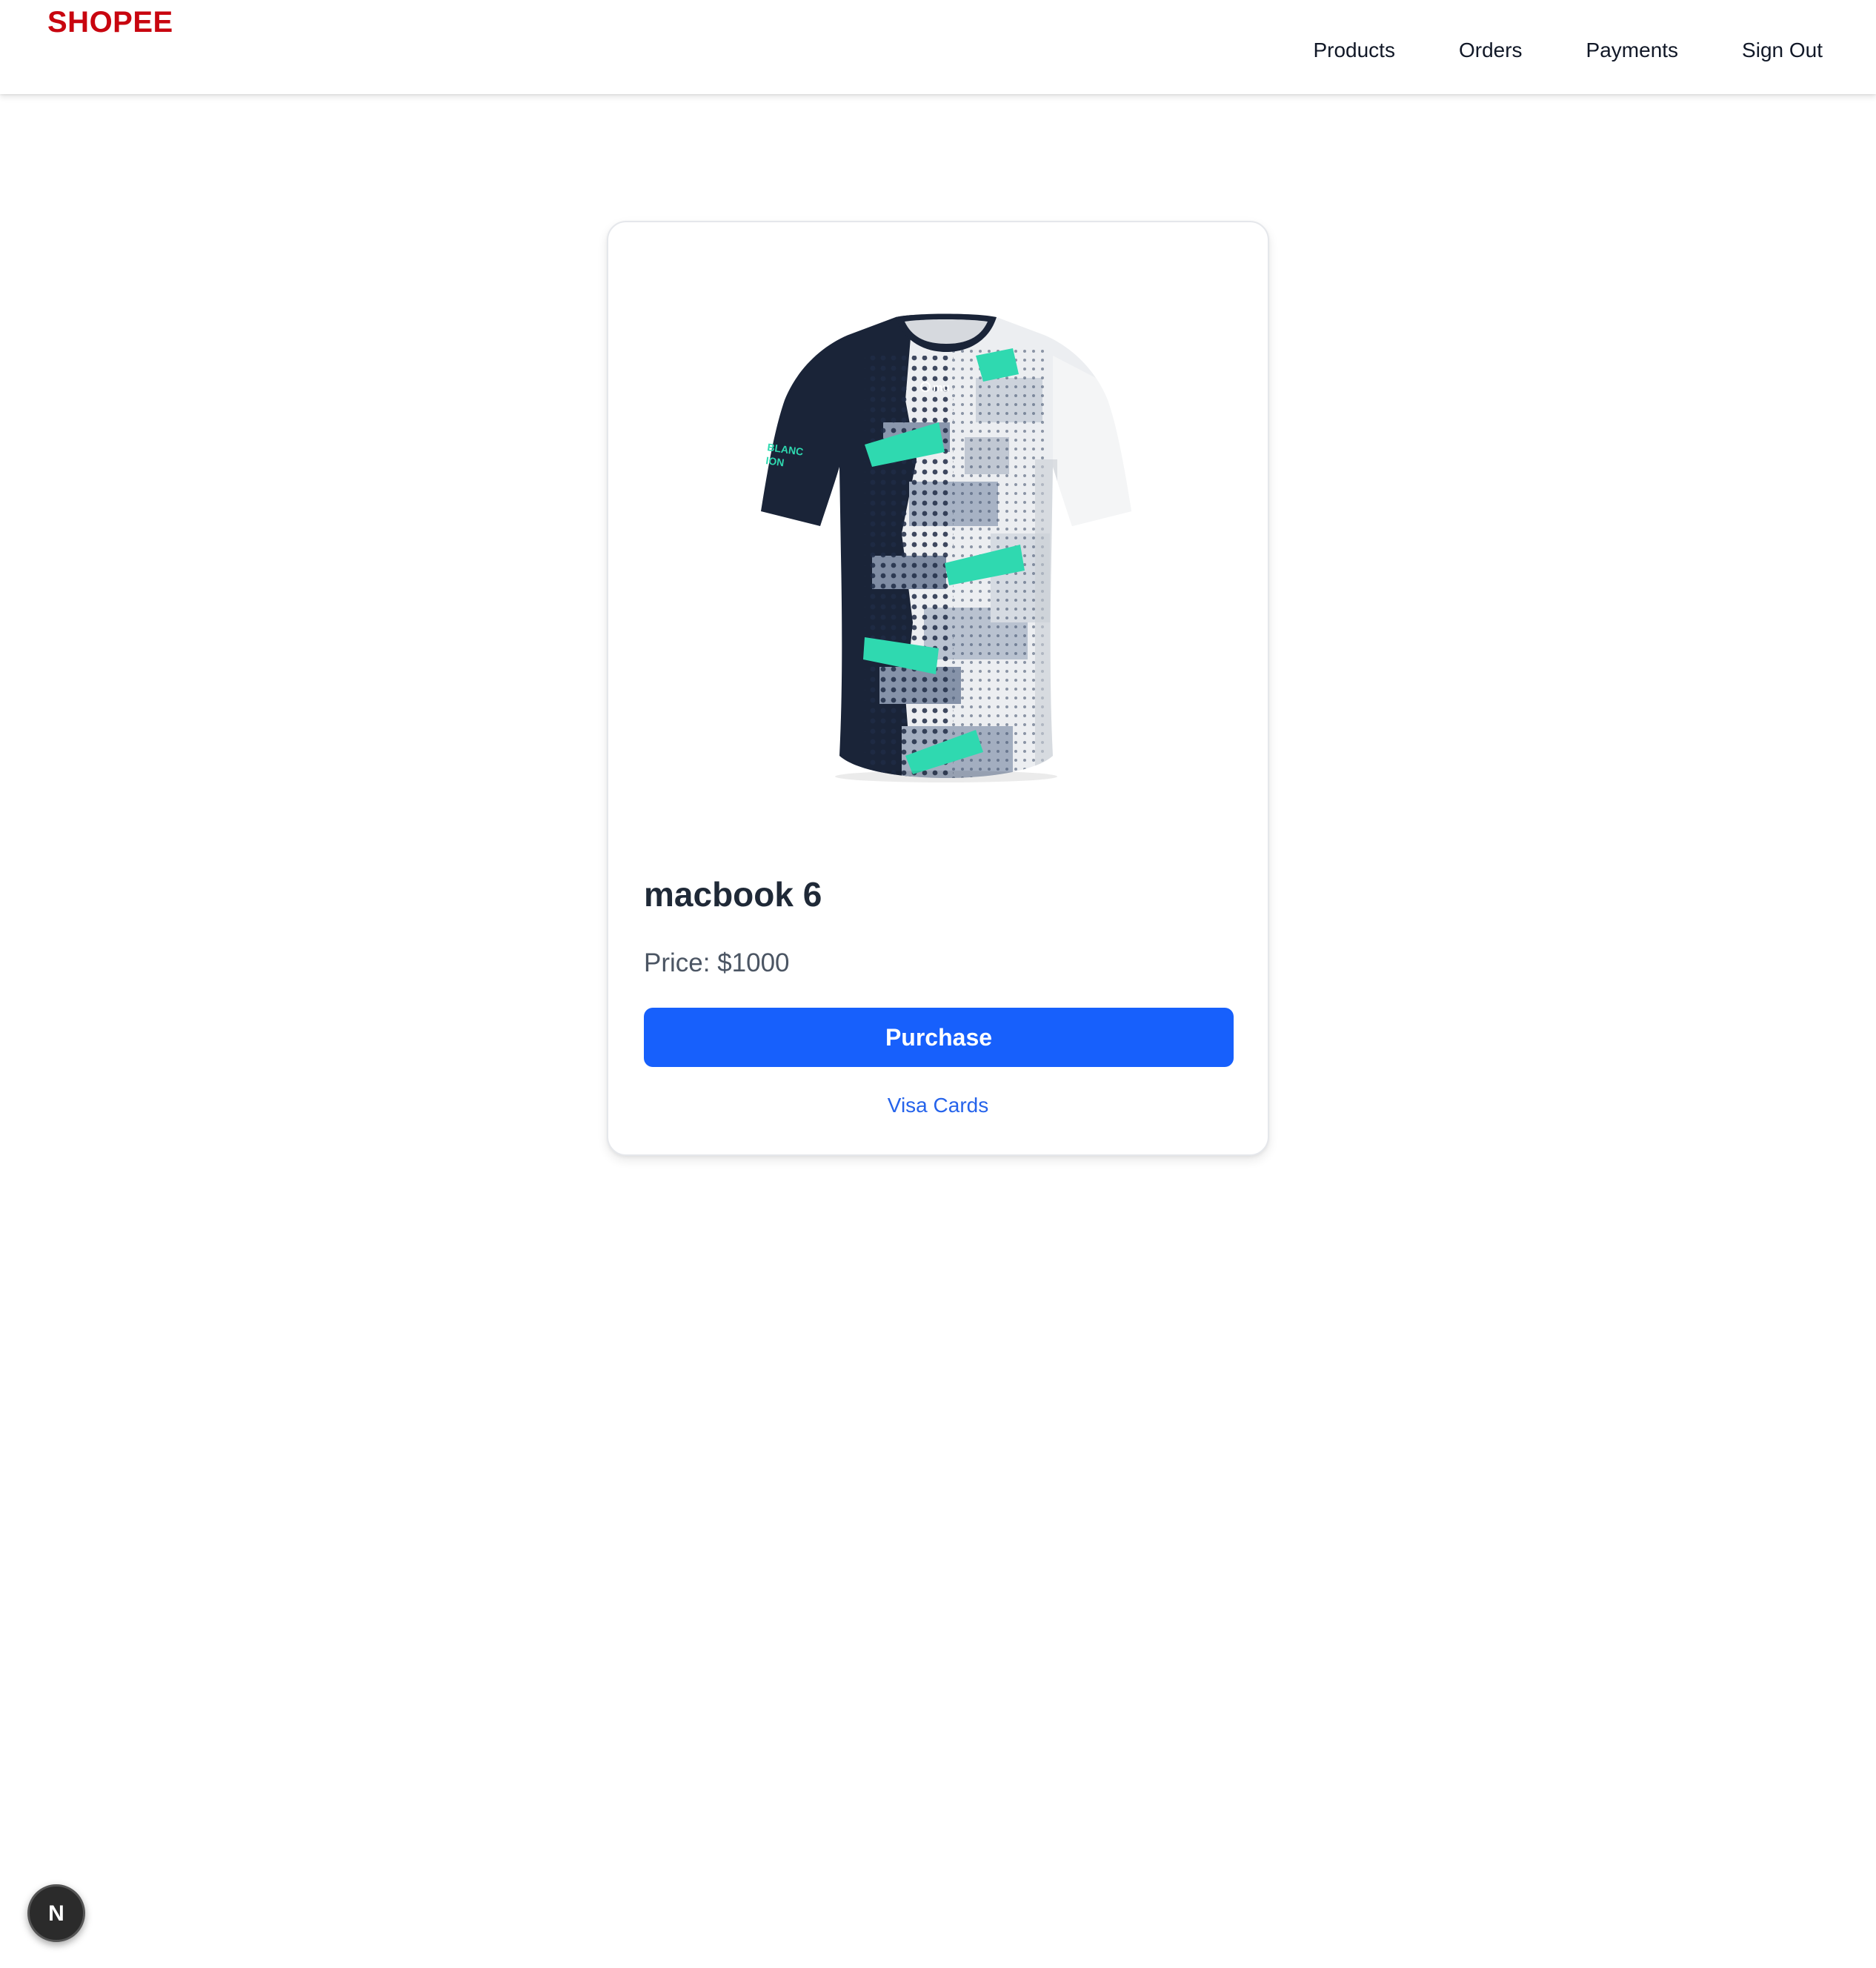 This screenshot has width=1876, height=1968. I want to click on product-price: Price: $1000, so click(717, 962).